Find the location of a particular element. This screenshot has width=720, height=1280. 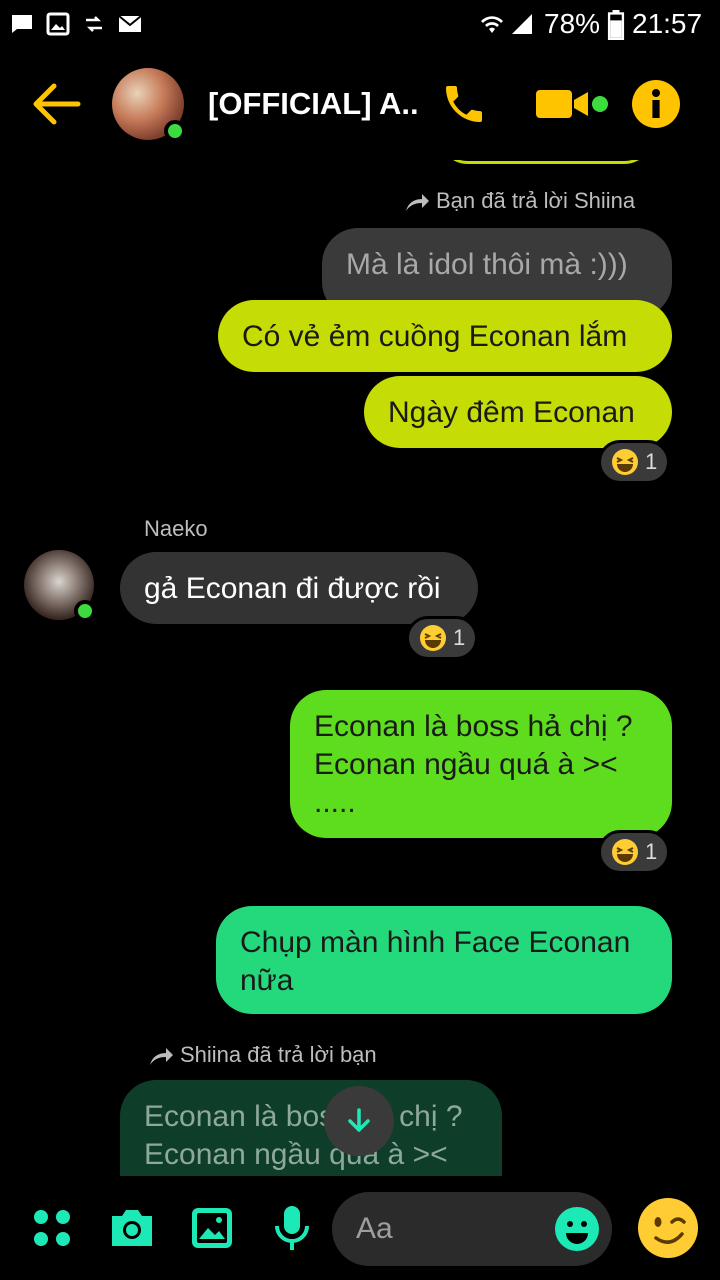

group-avatar is located at coordinates (149, 105).